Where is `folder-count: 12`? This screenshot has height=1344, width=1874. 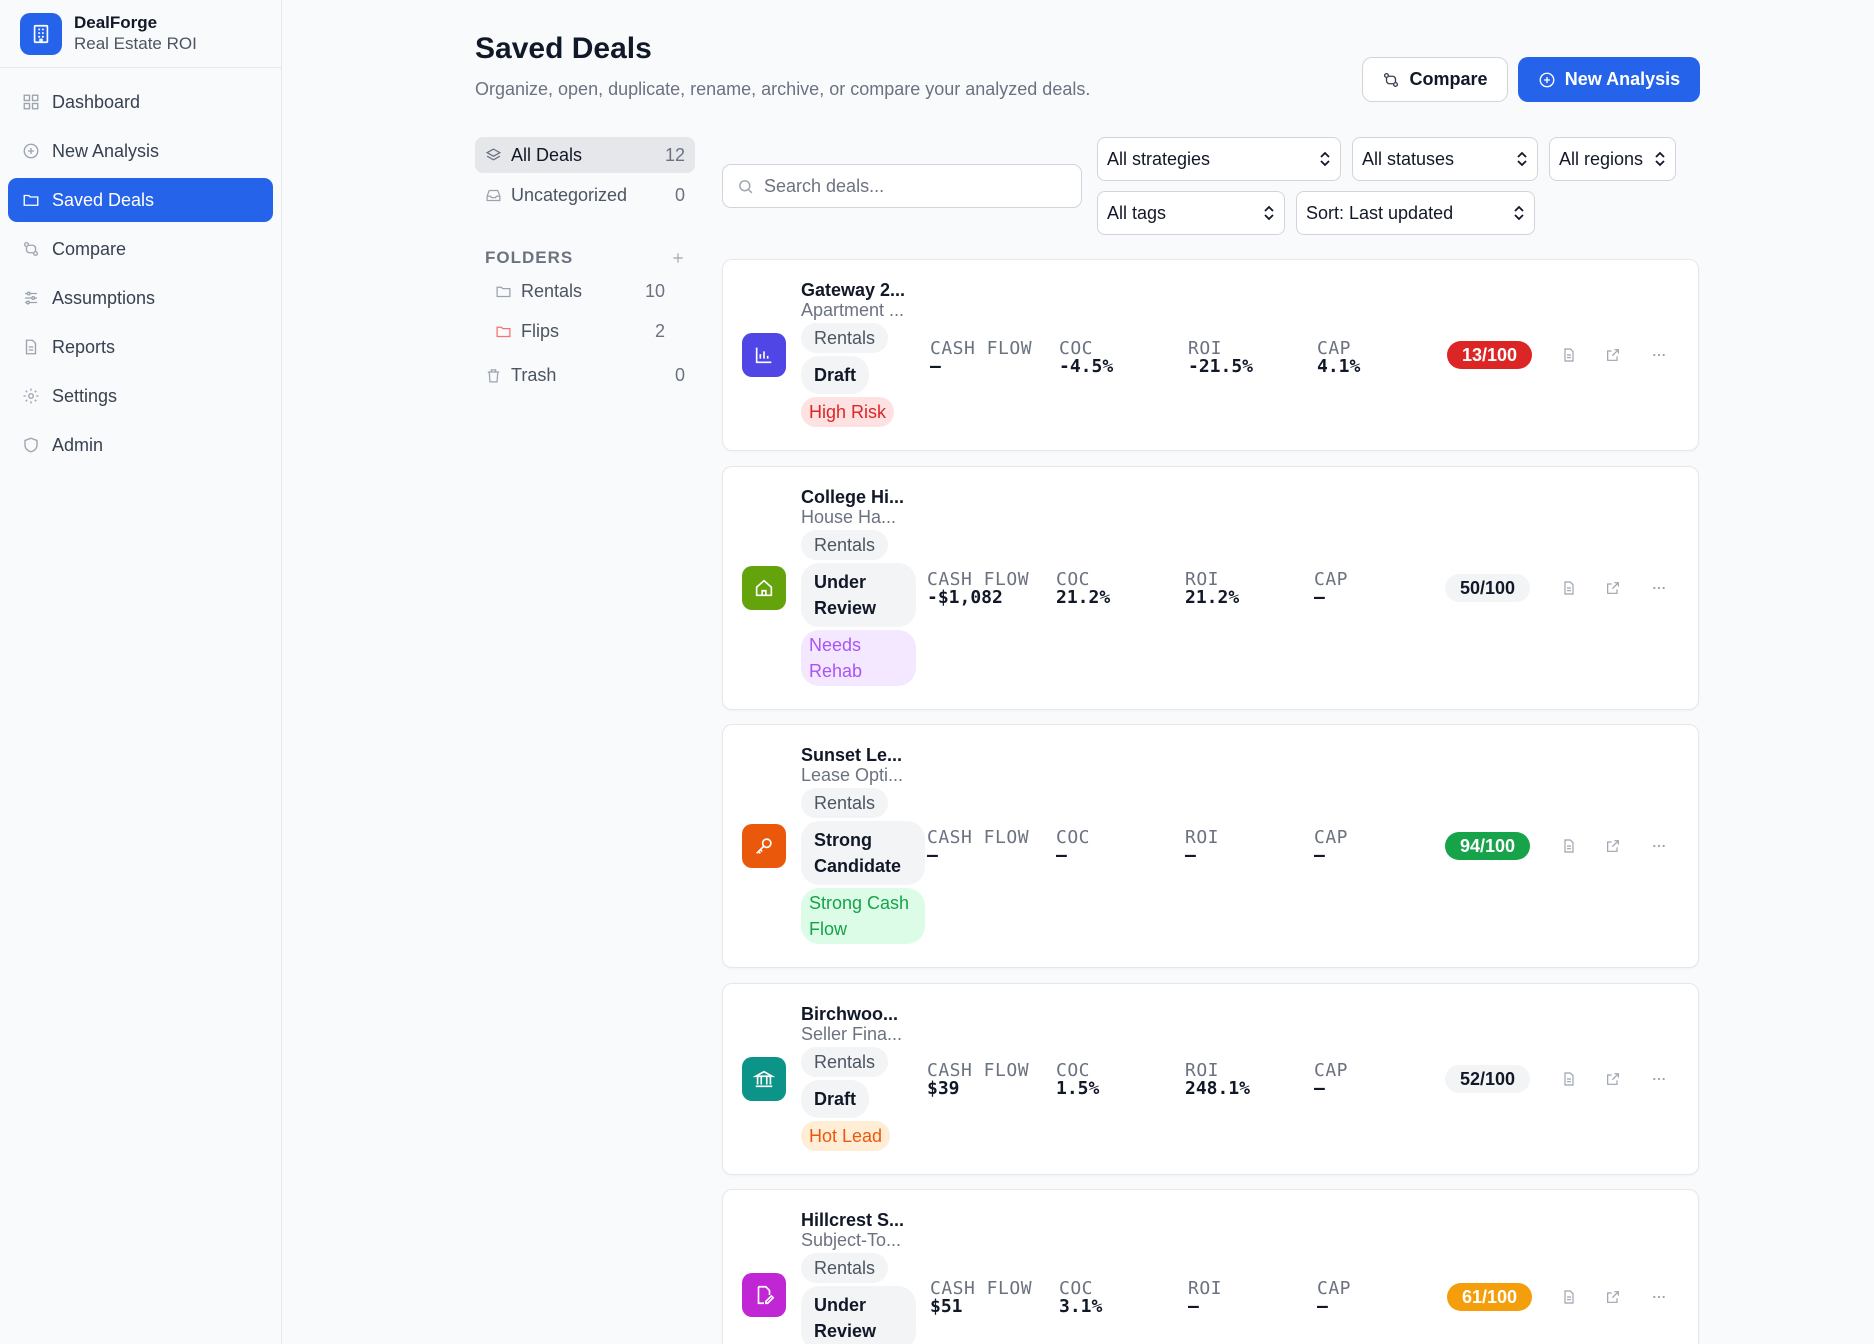
folder-count: 12 is located at coordinates (674, 154).